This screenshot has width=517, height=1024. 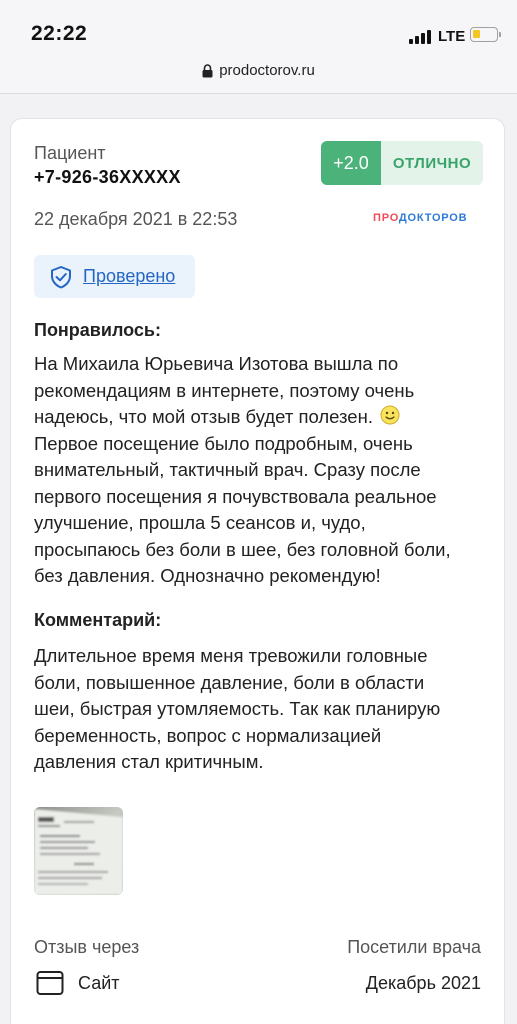 What do you see at coordinates (136, 219) in the screenshot?
I see `review-date: 22 декабря 2021 в 22:53` at bounding box center [136, 219].